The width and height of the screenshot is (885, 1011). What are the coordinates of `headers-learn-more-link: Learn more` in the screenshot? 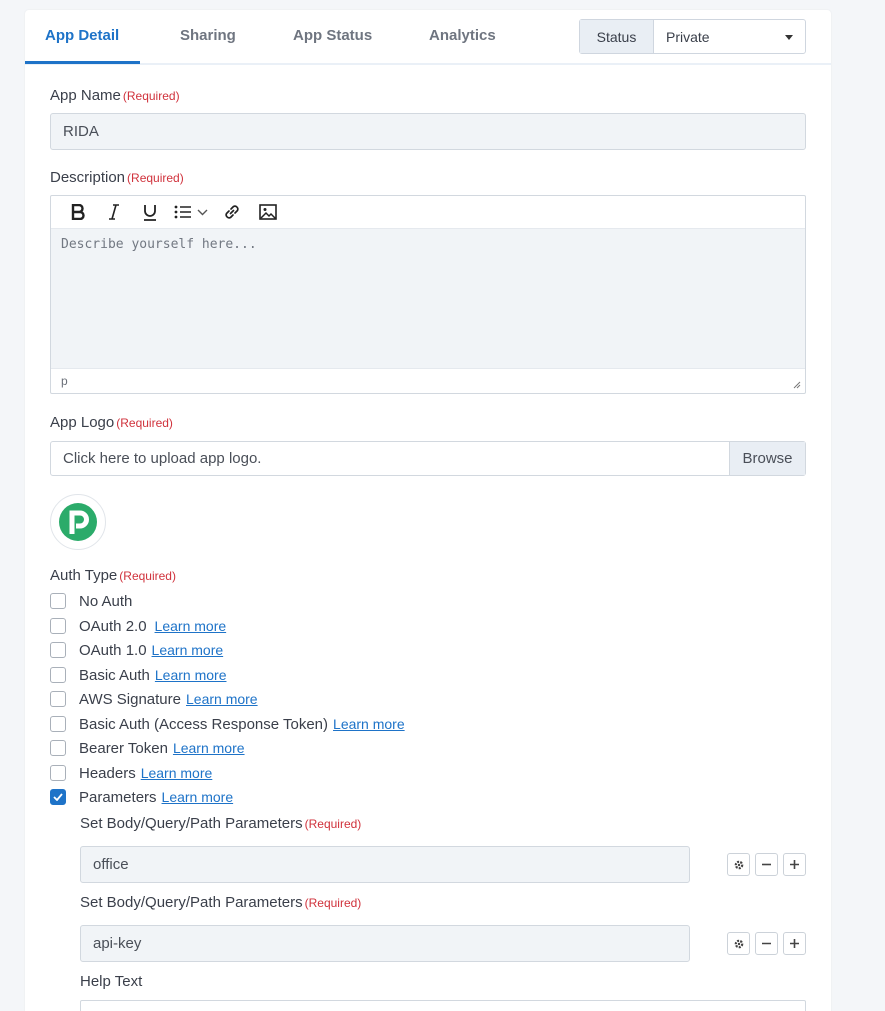 It's located at (177, 773).